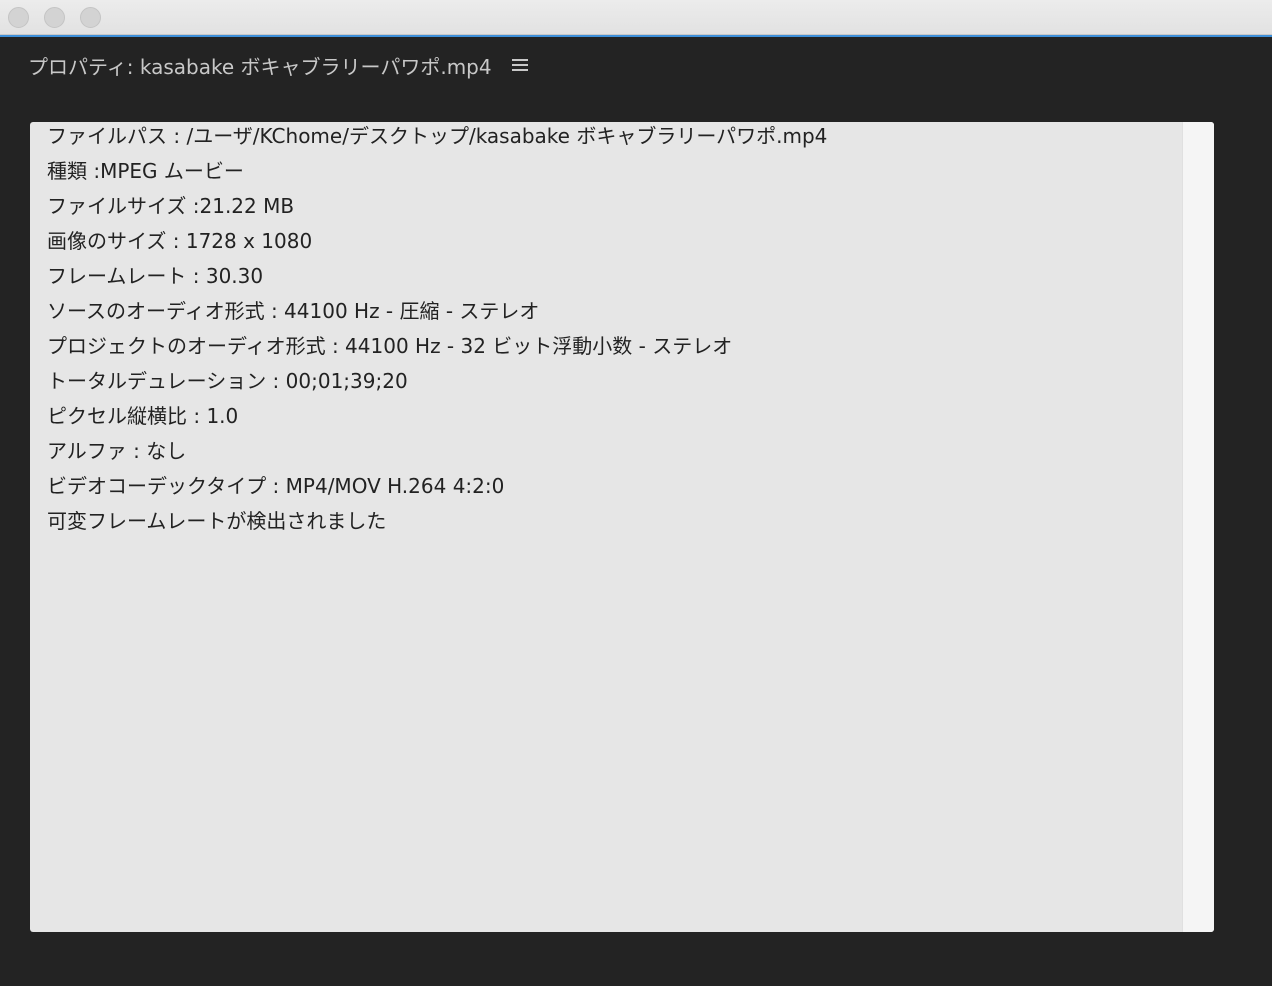 This screenshot has height=986, width=1272. I want to click on property-pixel-aspect: ピクセル縦横比 : 1.0, so click(143, 416).